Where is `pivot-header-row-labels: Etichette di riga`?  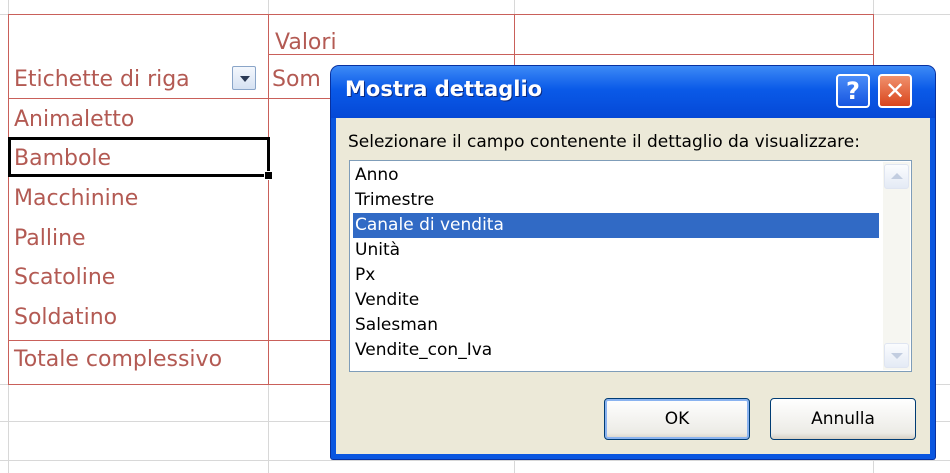 pivot-header-row-labels: Etichette di riga is located at coordinates (102, 80).